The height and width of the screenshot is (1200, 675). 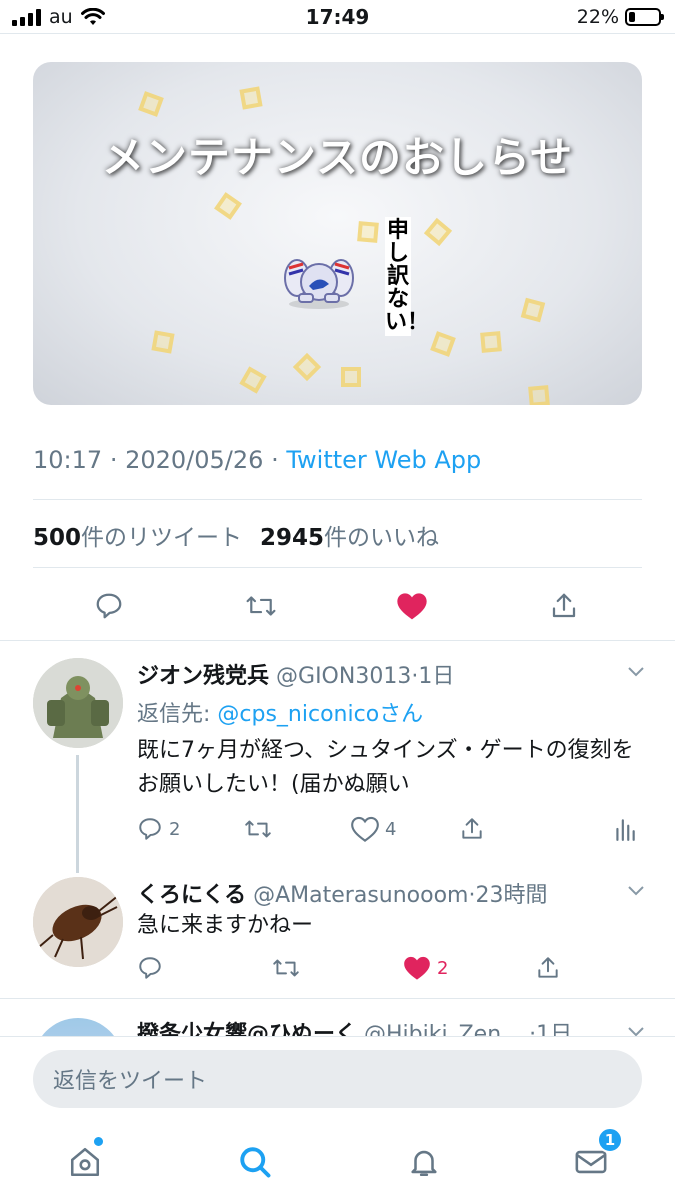 What do you see at coordinates (620, 17) in the screenshot?
I see `status-right: 22%` at bounding box center [620, 17].